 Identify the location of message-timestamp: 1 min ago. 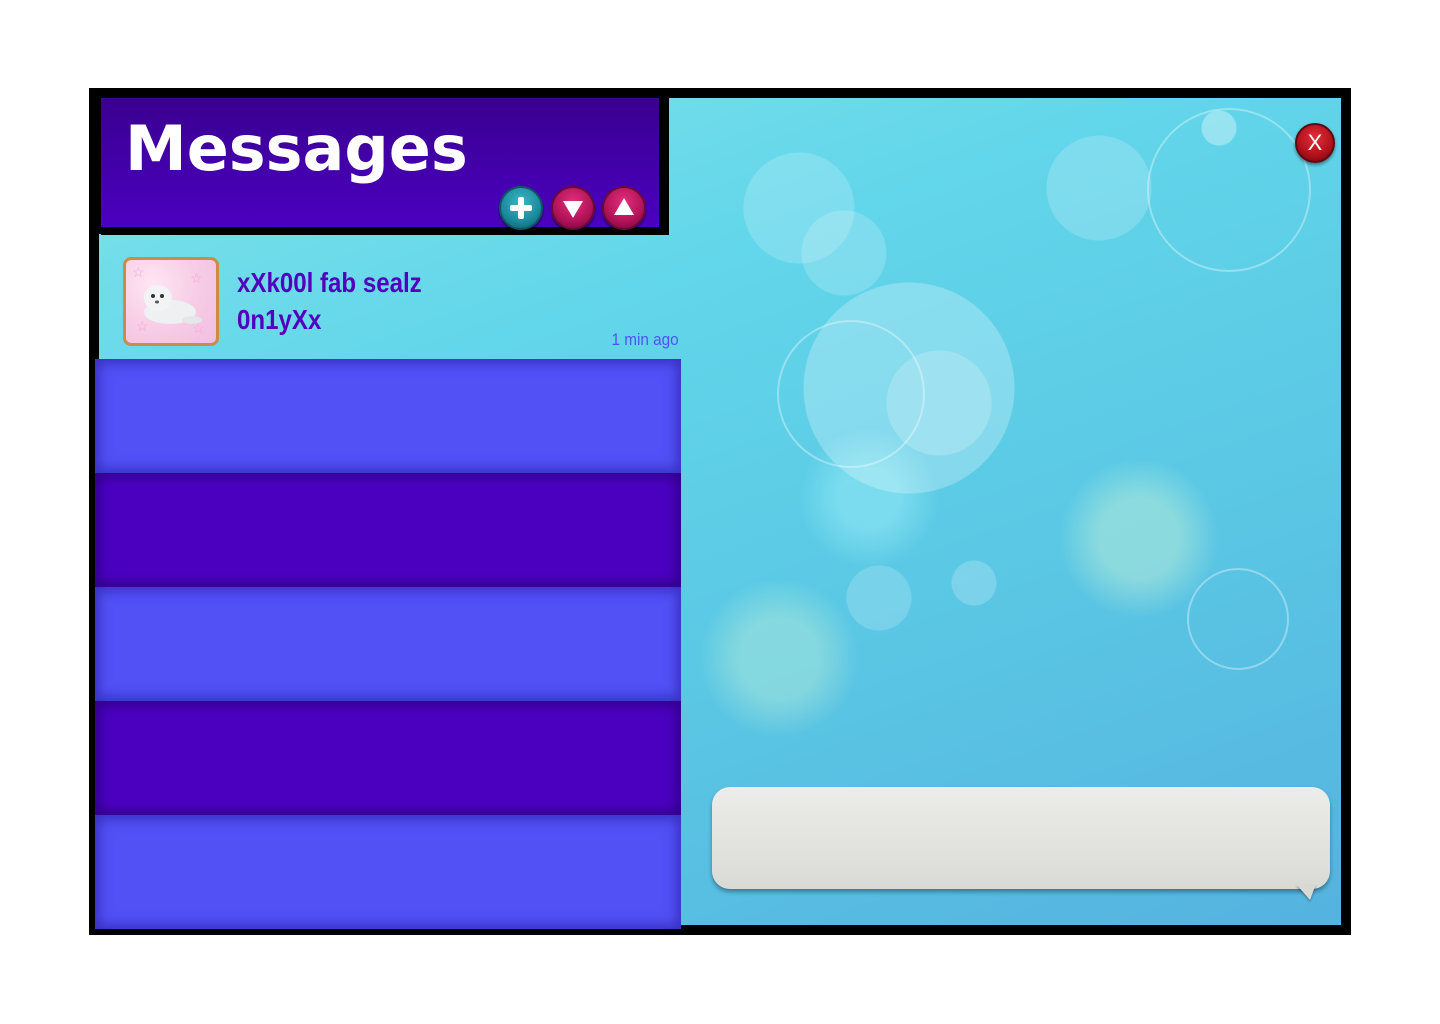
(645, 339).